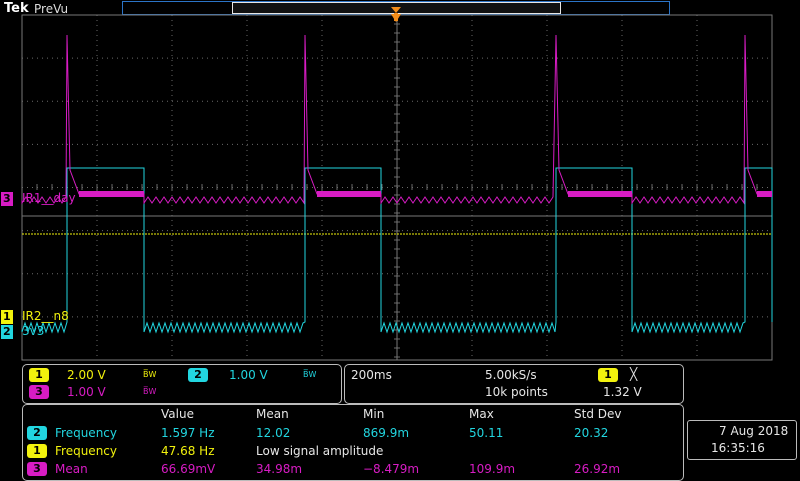  Describe the element at coordinates (49, 198) in the screenshot. I see `ch3-label: IR1__day` at that location.